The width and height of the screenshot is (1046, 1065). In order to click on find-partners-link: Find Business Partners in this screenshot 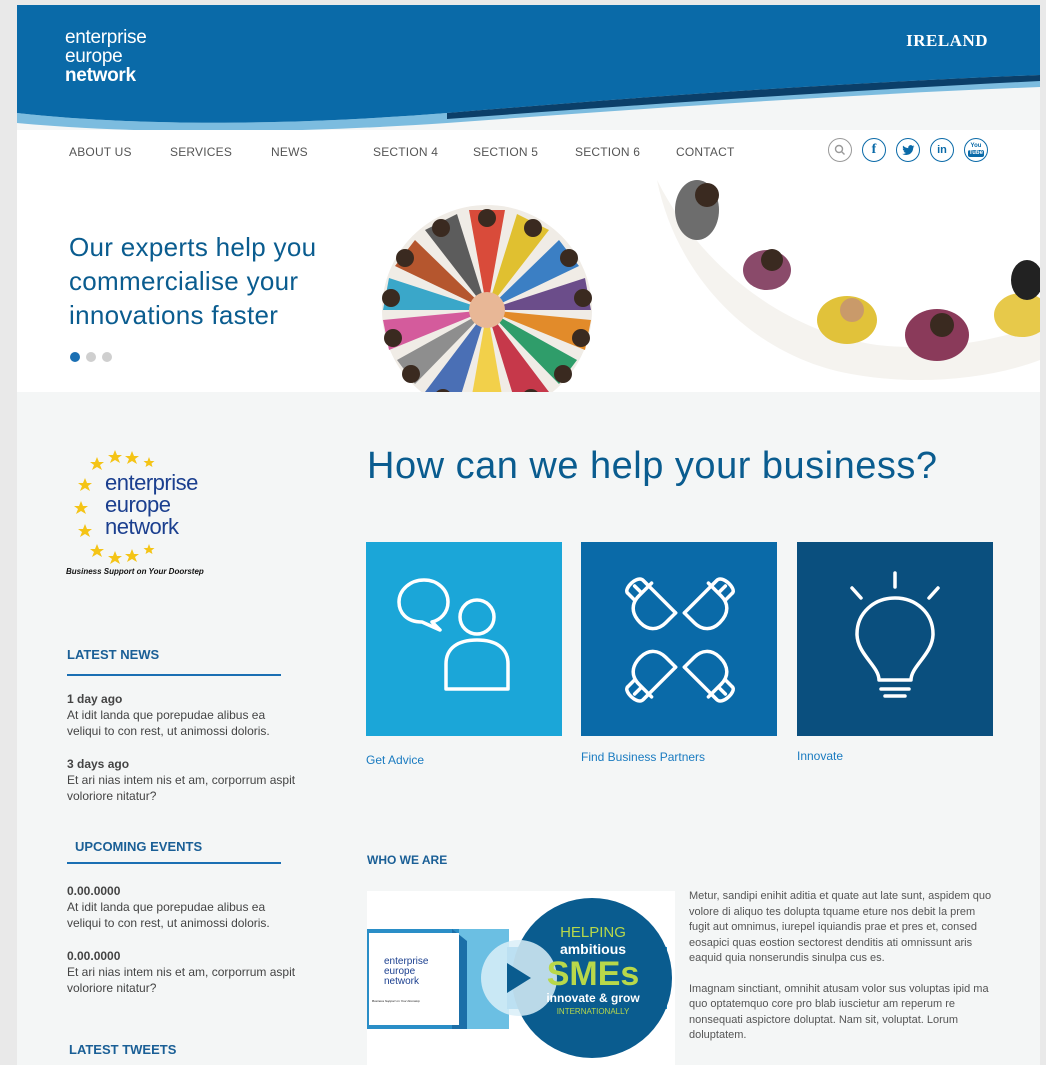, I will do `click(643, 757)`.